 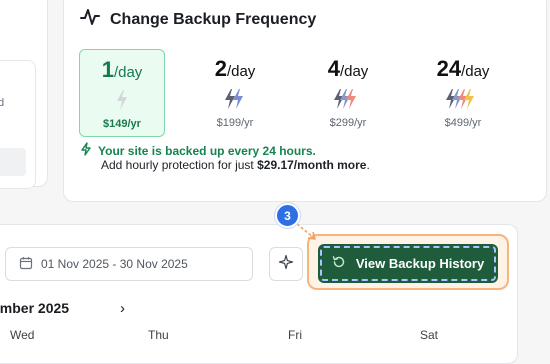 I want to click on option-price: $299/yr, so click(x=348, y=123).